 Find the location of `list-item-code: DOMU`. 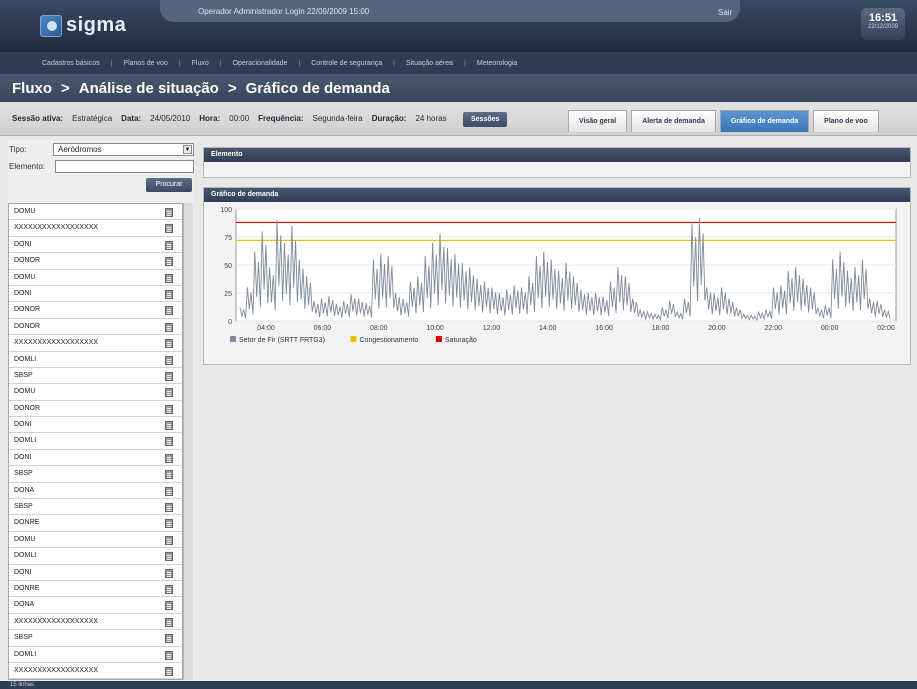

list-item-code: DOMU is located at coordinates (25, 539).